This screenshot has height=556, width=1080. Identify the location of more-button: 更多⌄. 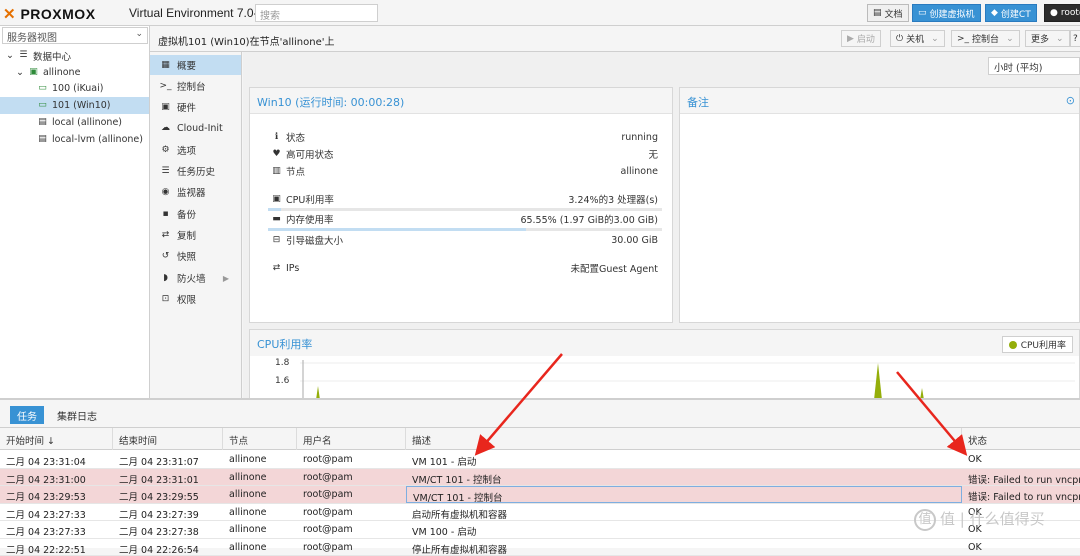
(1047, 38).